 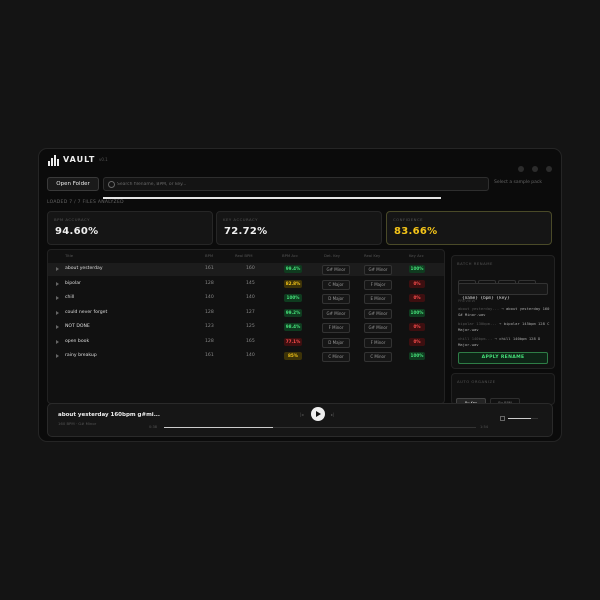 What do you see at coordinates (77, 341) in the screenshot?
I see `track-title: open book` at bounding box center [77, 341].